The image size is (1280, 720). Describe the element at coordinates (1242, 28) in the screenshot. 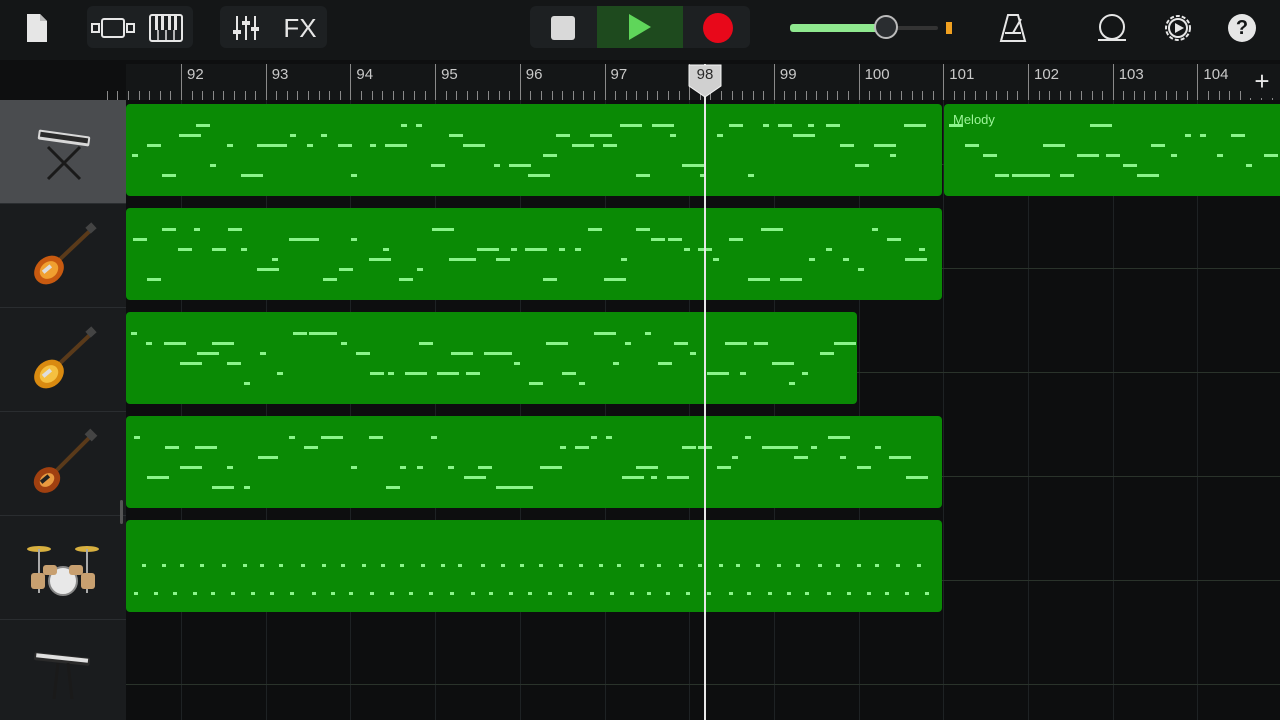

I see `help-icon: ?` at that location.